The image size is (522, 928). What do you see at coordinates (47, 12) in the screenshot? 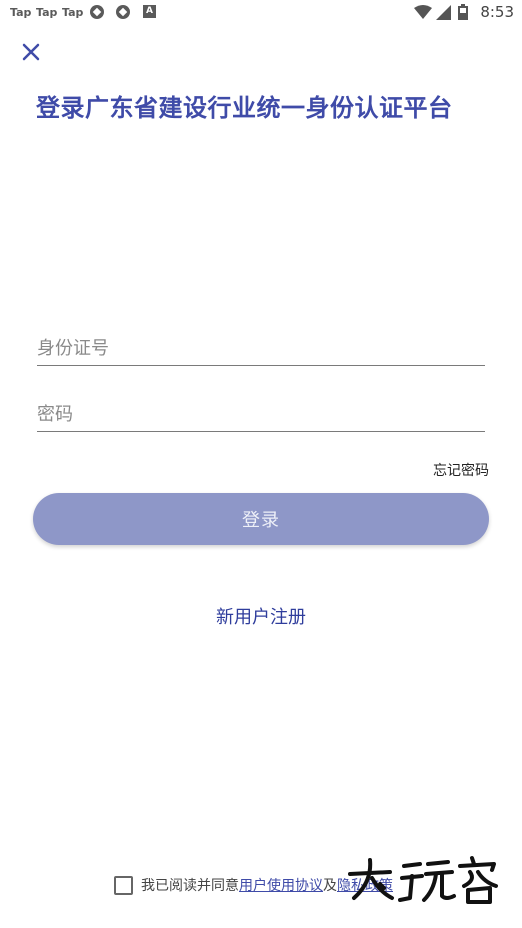
I see `notification-tap-2: Tap` at bounding box center [47, 12].